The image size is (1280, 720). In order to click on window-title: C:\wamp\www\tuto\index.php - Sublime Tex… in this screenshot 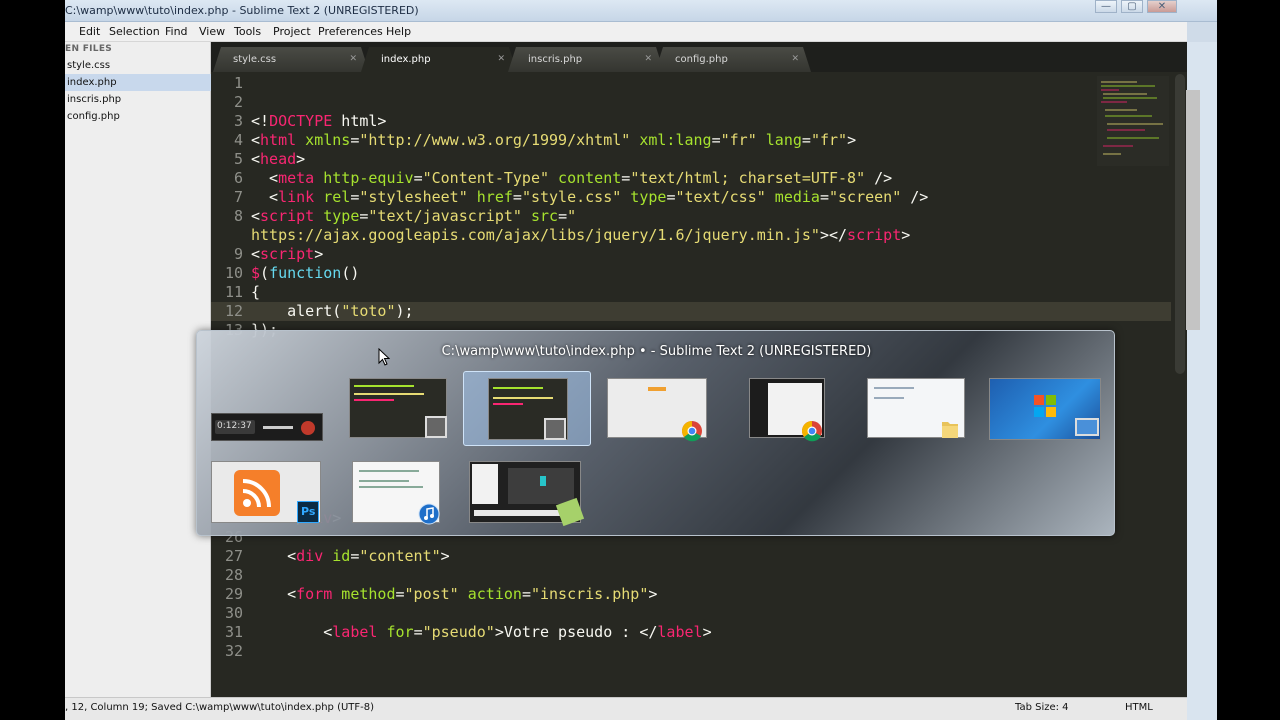, I will do `click(242, 10)`.